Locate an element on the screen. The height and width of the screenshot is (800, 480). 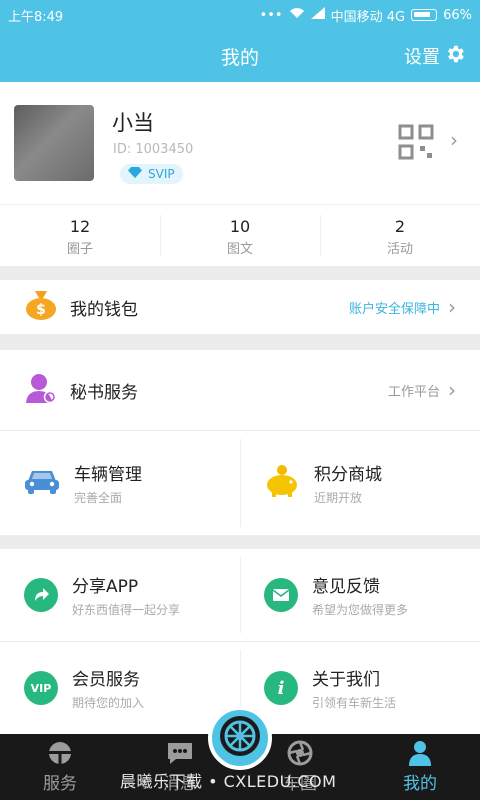
settings-label: 设置 is located at coordinates (422, 57).